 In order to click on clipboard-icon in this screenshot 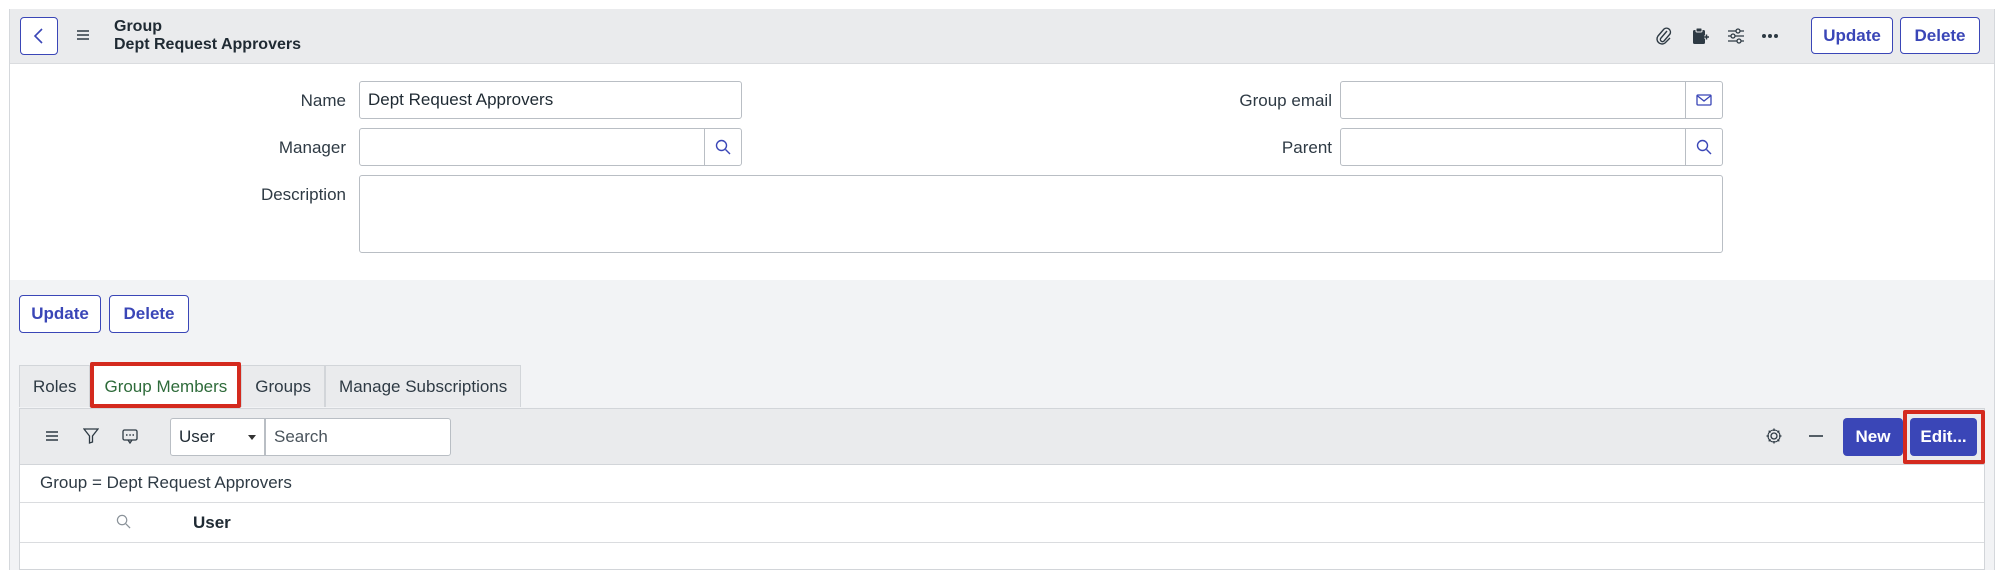, I will do `click(1700, 36)`.